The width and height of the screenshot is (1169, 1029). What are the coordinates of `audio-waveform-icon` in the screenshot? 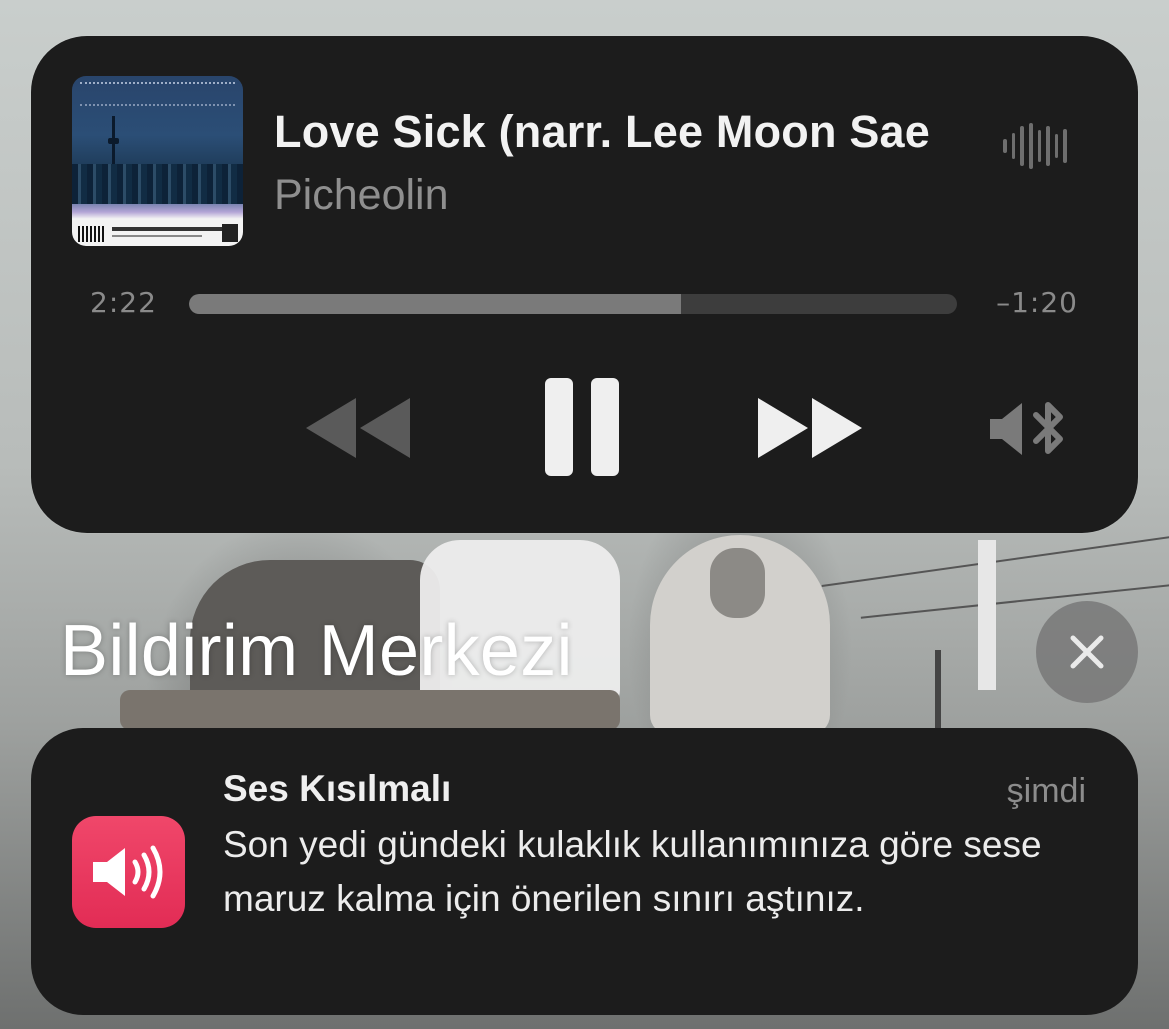 It's located at (1035, 146).